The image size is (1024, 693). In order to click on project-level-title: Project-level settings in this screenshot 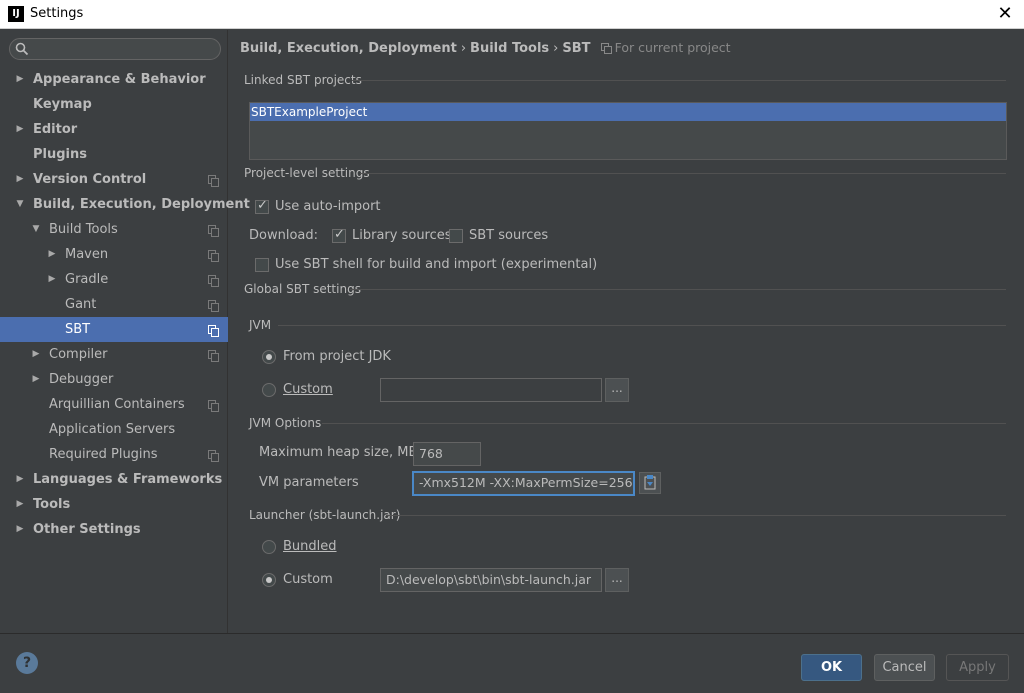, I will do `click(307, 173)`.